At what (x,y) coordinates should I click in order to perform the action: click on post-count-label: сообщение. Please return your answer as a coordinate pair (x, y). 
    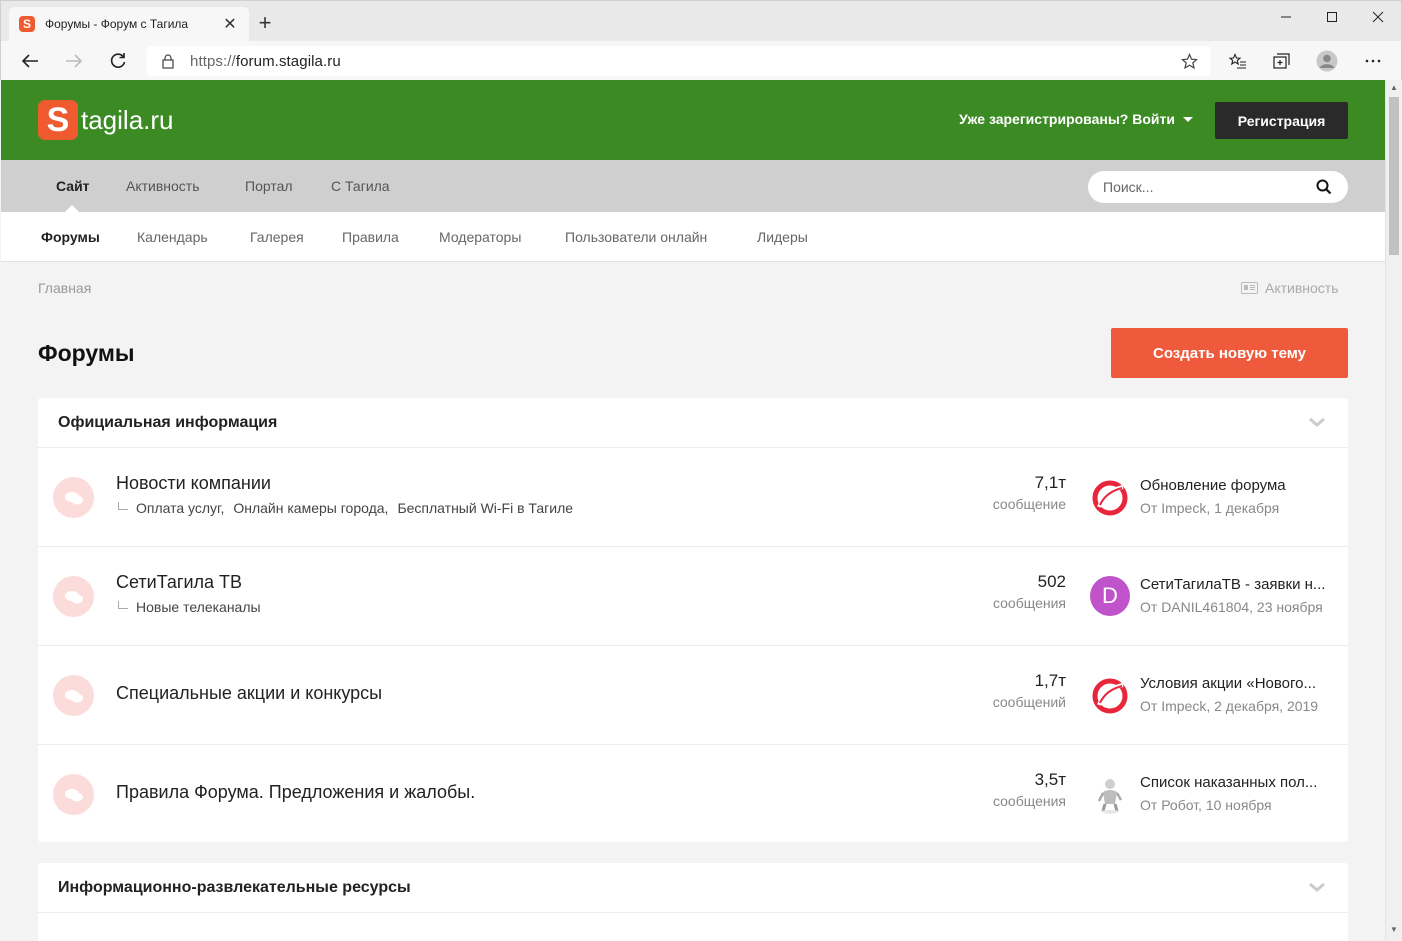
    Looking at the image, I should click on (1029, 504).